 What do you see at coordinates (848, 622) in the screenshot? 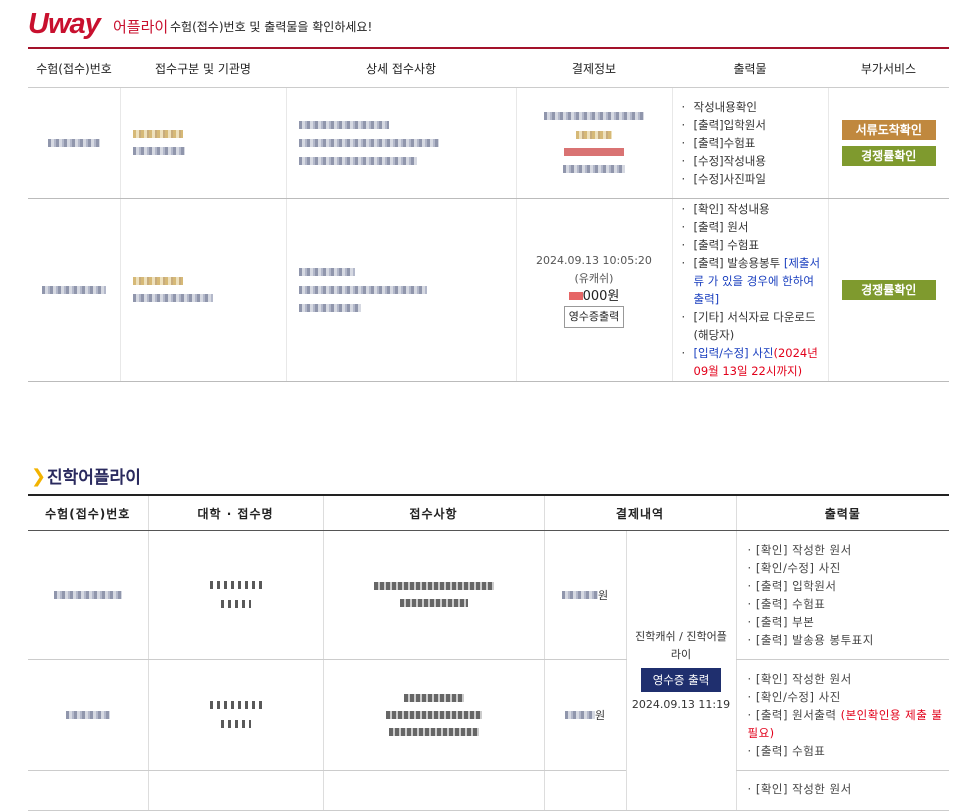
I see `print-link: · [출력] 부본` at bounding box center [848, 622].